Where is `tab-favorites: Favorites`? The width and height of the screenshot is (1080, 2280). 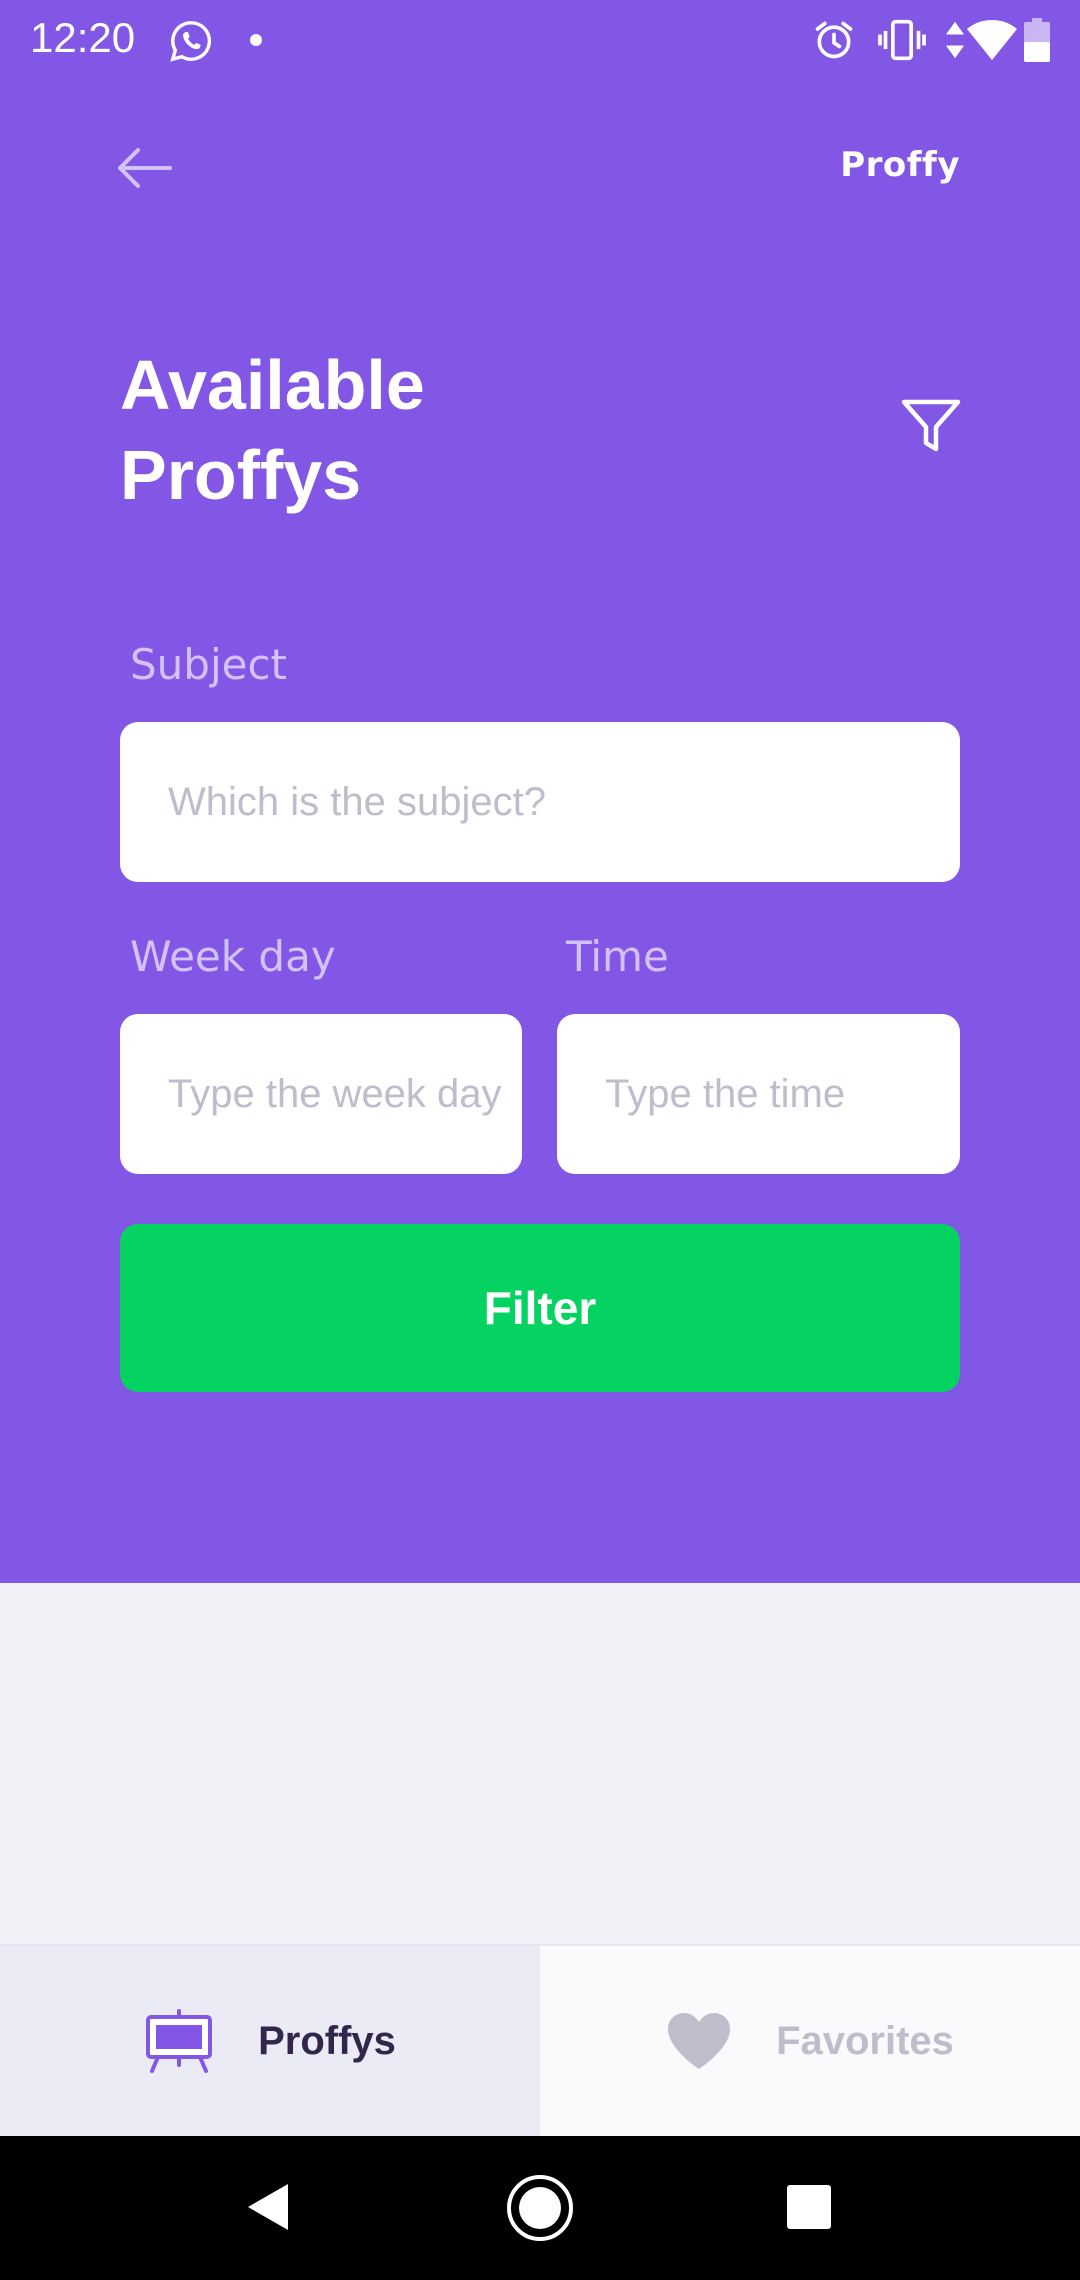
tab-favorites: Favorites is located at coordinates (810, 2041).